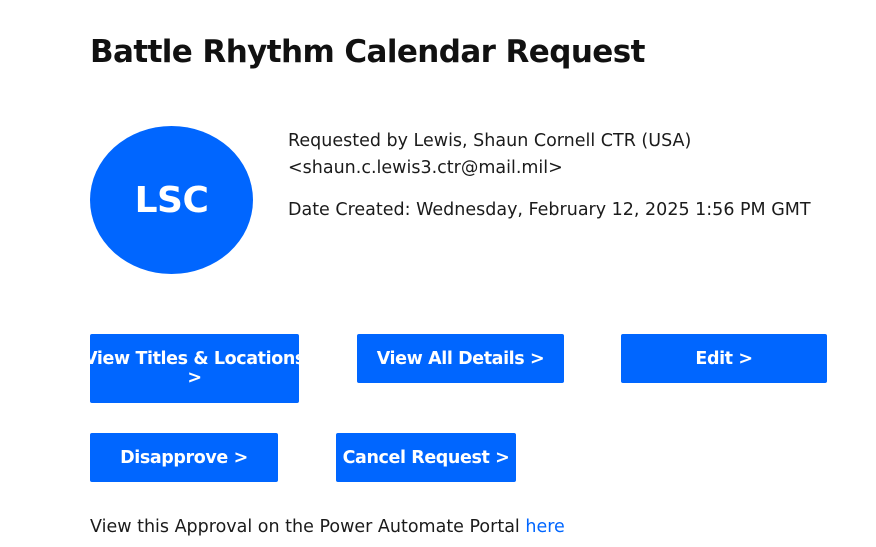  I want to click on view-titles-locations-button: View Titles & Locations >, so click(194, 368).